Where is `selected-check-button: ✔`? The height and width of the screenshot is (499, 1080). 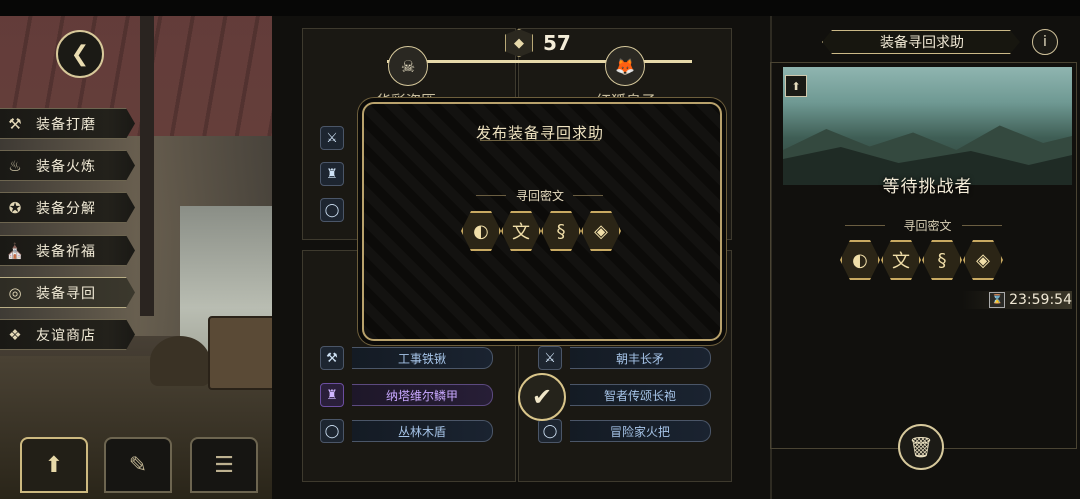 selected-check-button: ✔ is located at coordinates (542, 397).